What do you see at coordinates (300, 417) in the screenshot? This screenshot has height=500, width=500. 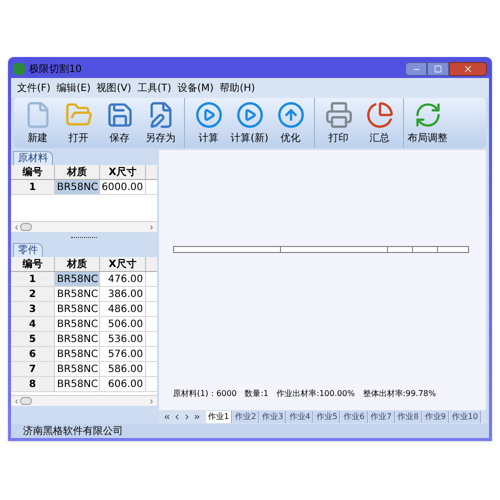 I see `sheet-tab: 作业4` at bounding box center [300, 417].